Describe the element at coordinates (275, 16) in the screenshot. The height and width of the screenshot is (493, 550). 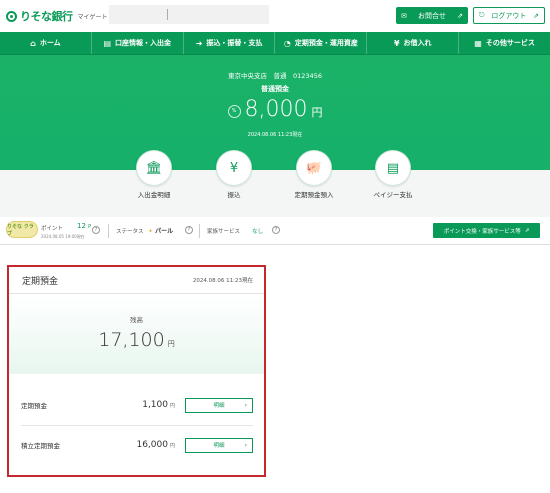
I see `header: りそな銀行 マイゲート ✉ お問合せ ⇗ ⎋ ログアウト ⇗` at that location.